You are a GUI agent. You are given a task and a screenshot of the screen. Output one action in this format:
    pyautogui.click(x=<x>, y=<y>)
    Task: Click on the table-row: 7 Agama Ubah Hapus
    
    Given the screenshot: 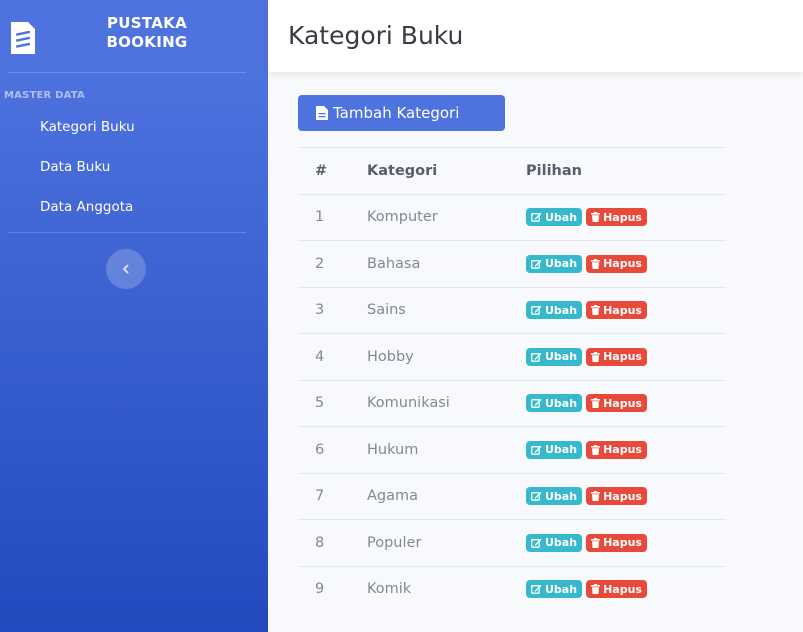 What is the action you would take?
    pyautogui.click(x=512, y=496)
    